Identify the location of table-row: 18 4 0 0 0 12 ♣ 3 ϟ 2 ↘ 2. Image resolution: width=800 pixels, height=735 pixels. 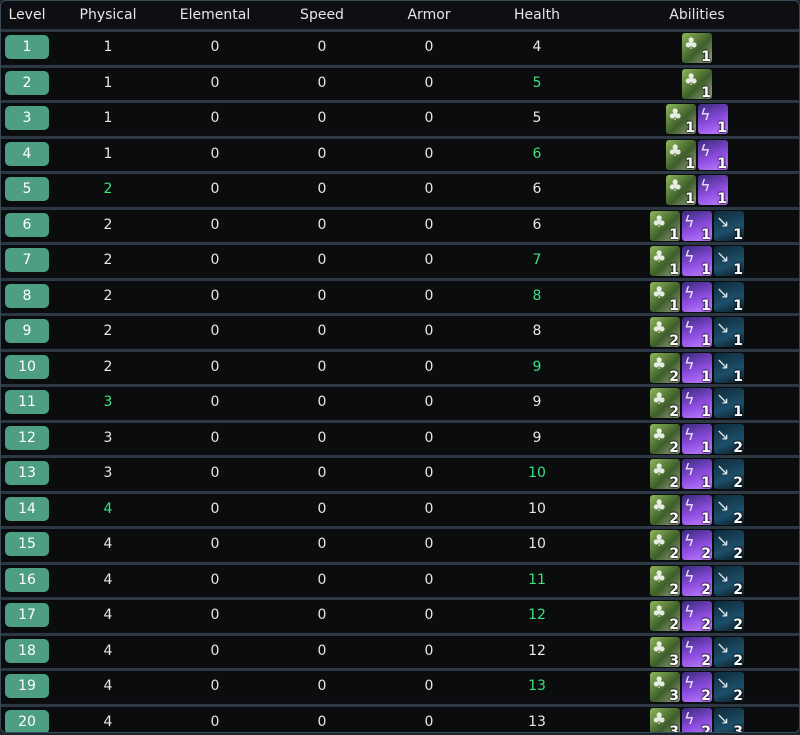
(400, 650).